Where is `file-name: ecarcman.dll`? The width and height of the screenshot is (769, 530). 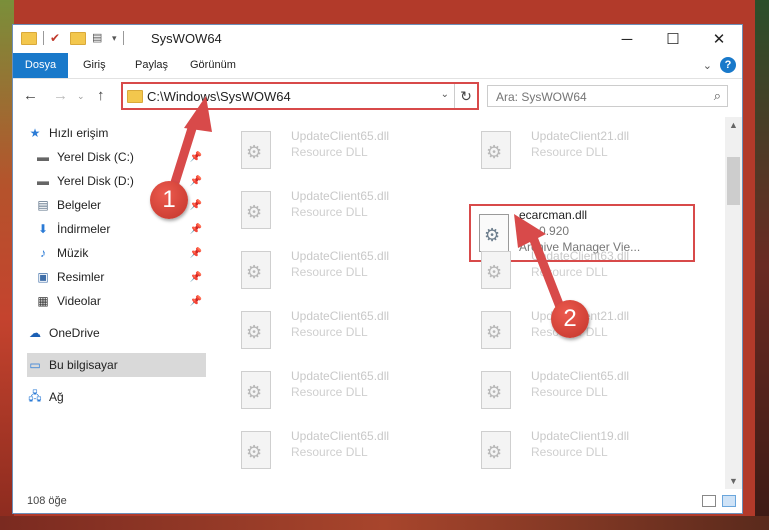
file-name: ecarcman.dll is located at coordinates (553, 215).